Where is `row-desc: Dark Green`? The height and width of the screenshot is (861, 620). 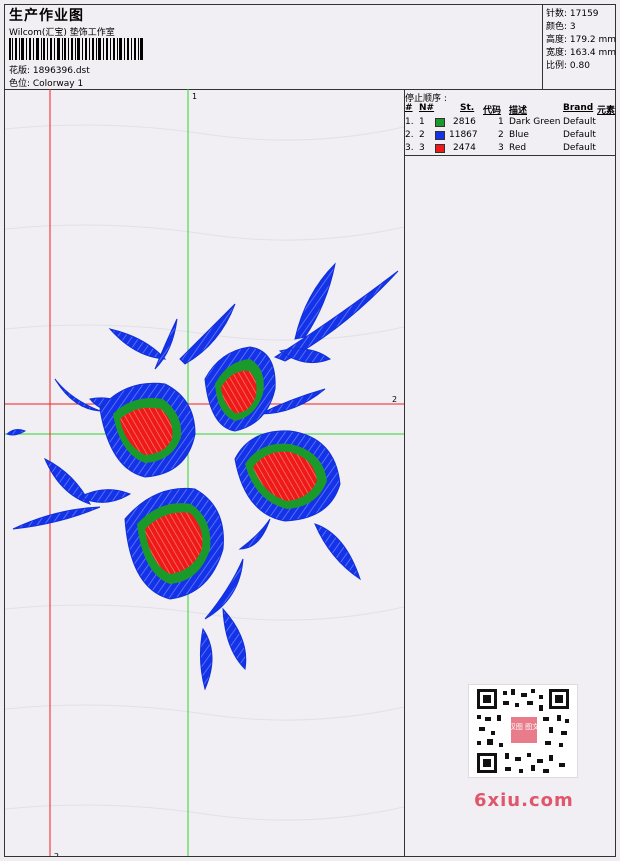 row-desc: Dark Green is located at coordinates (535, 122).